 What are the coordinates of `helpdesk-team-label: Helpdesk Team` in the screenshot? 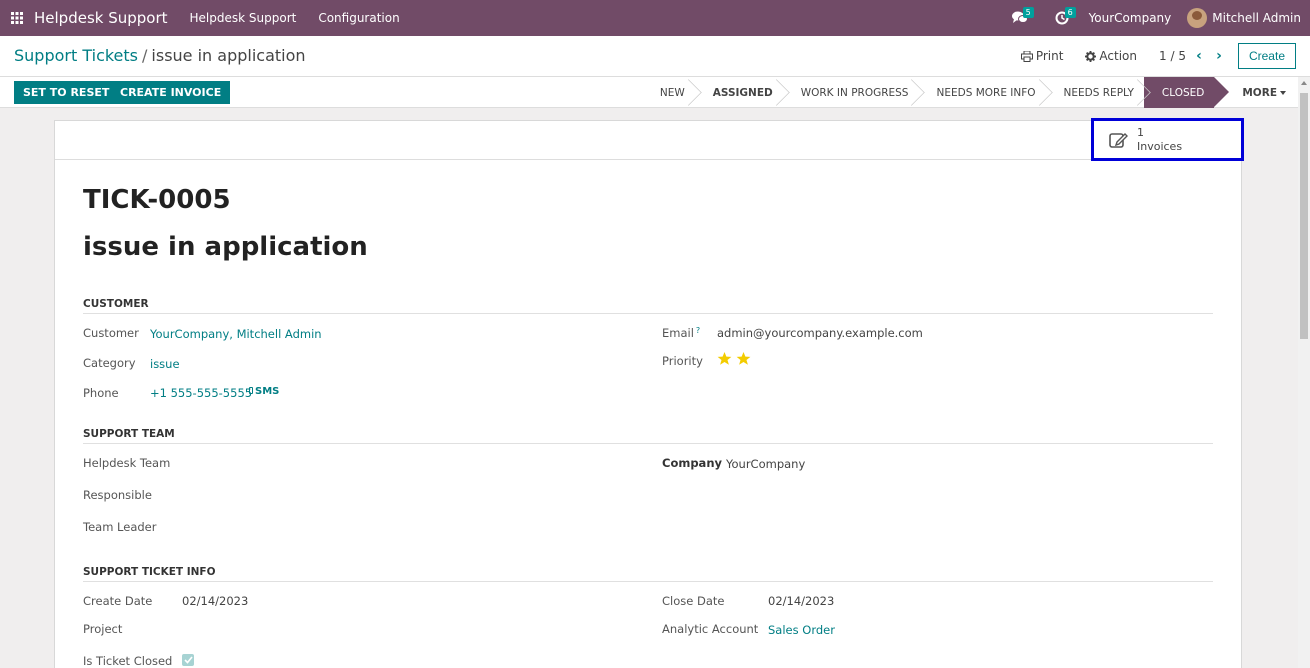 It's located at (127, 463).